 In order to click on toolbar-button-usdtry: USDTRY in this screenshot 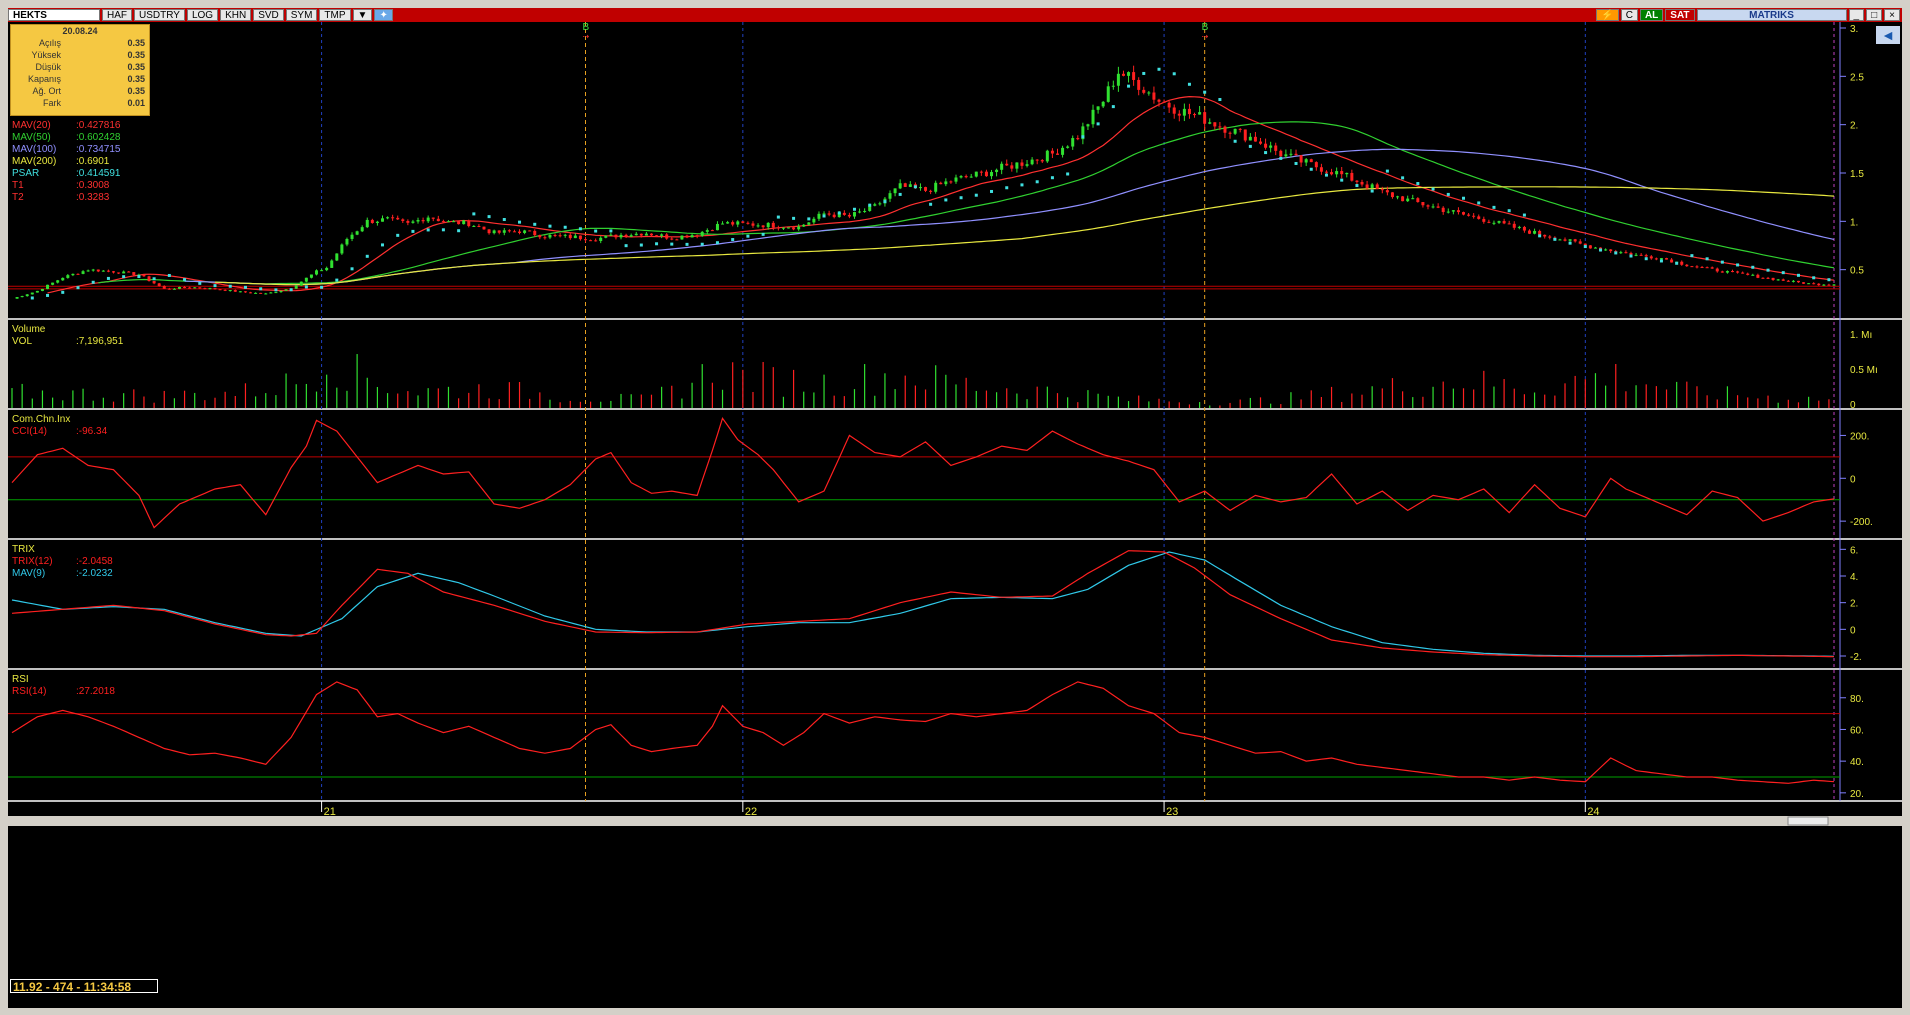, I will do `click(159, 15)`.